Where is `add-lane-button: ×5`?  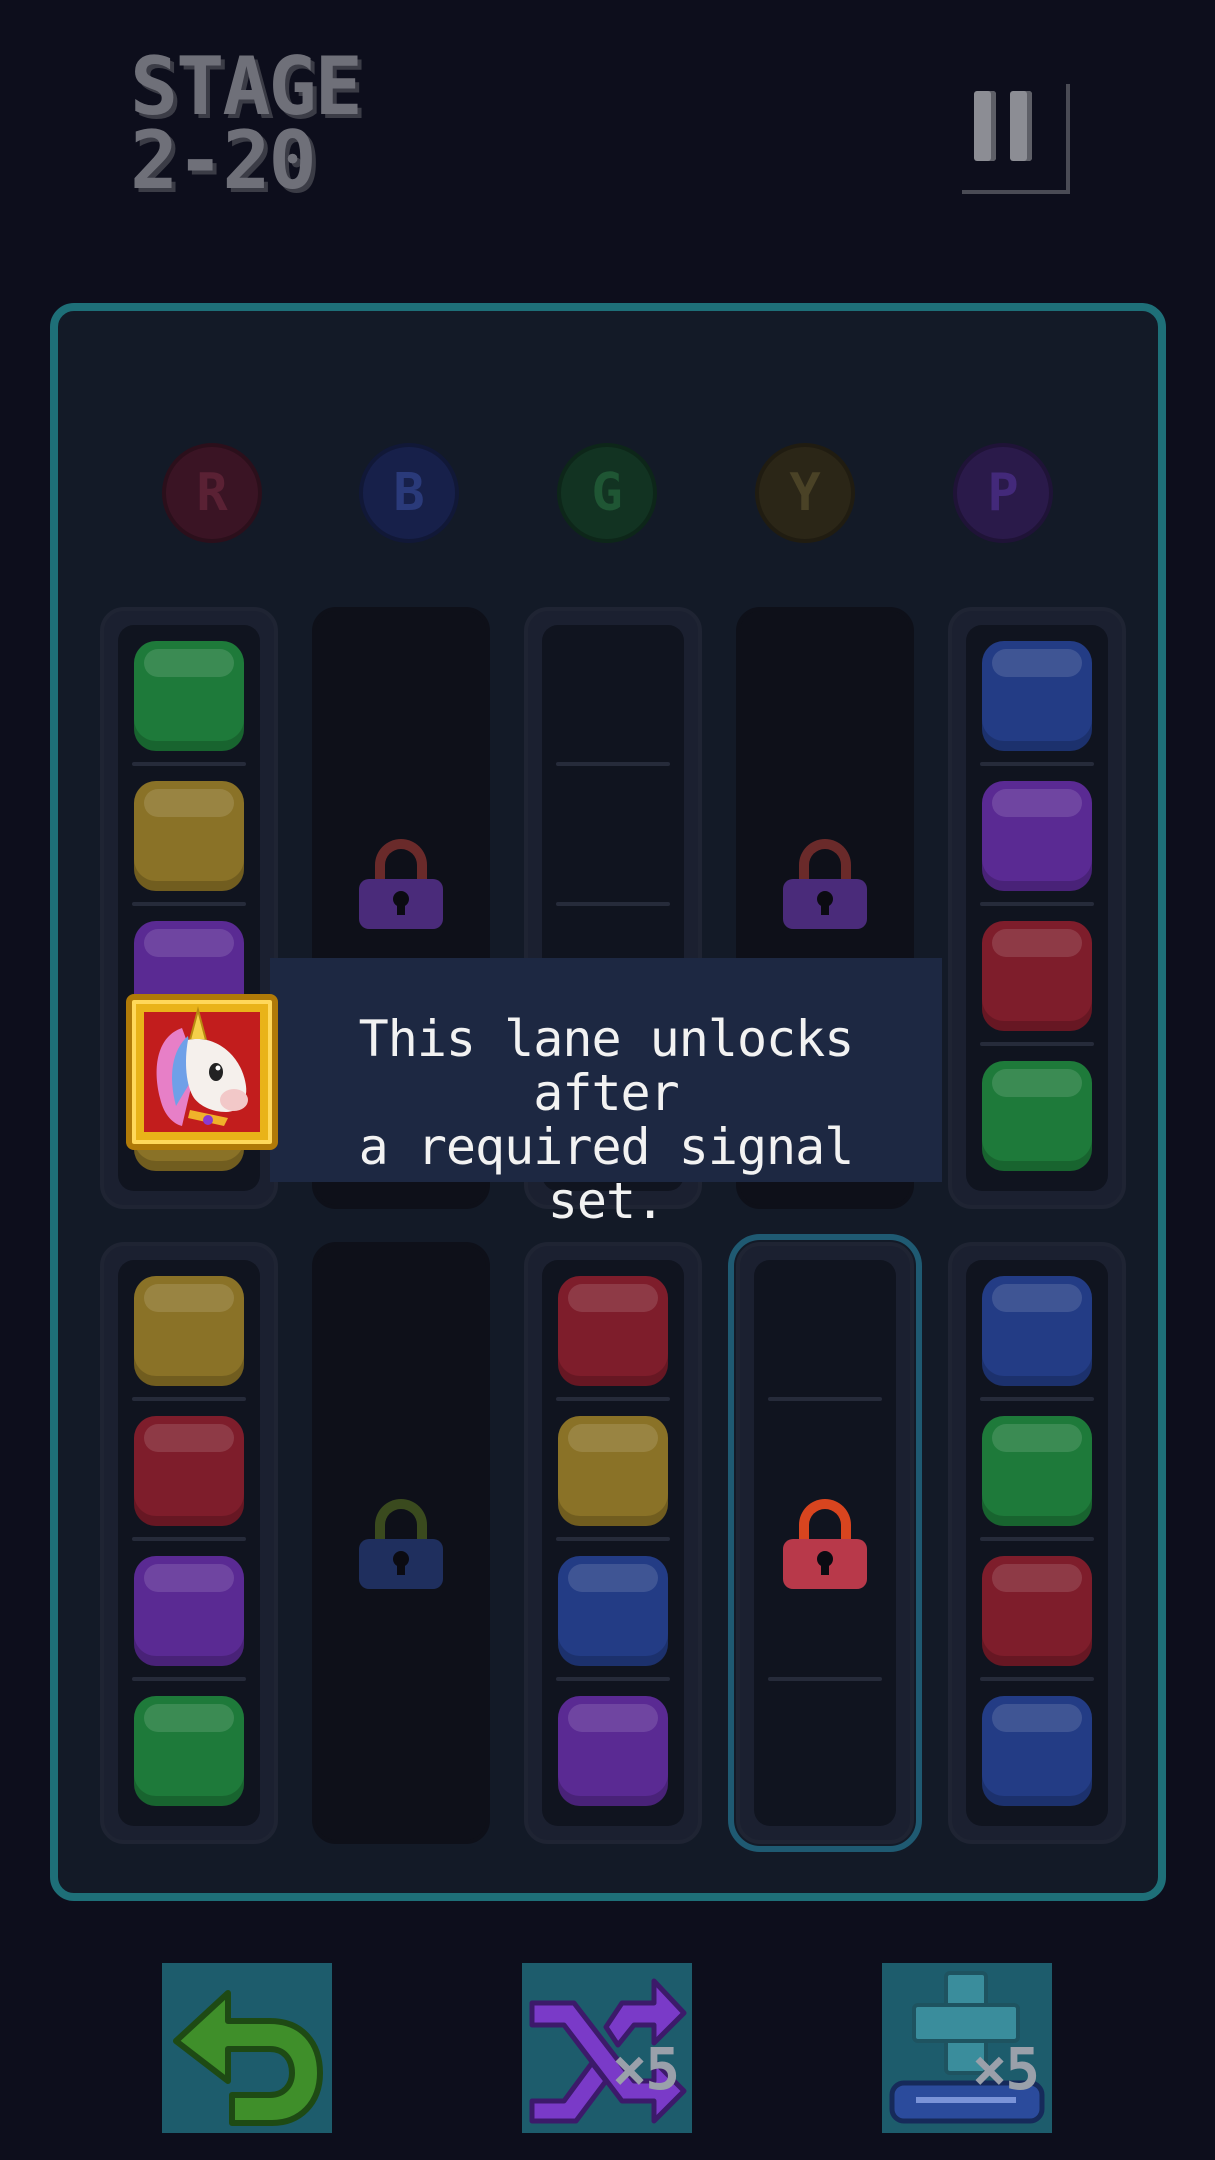 add-lane-button: ×5 is located at coordinates (967, 2048).